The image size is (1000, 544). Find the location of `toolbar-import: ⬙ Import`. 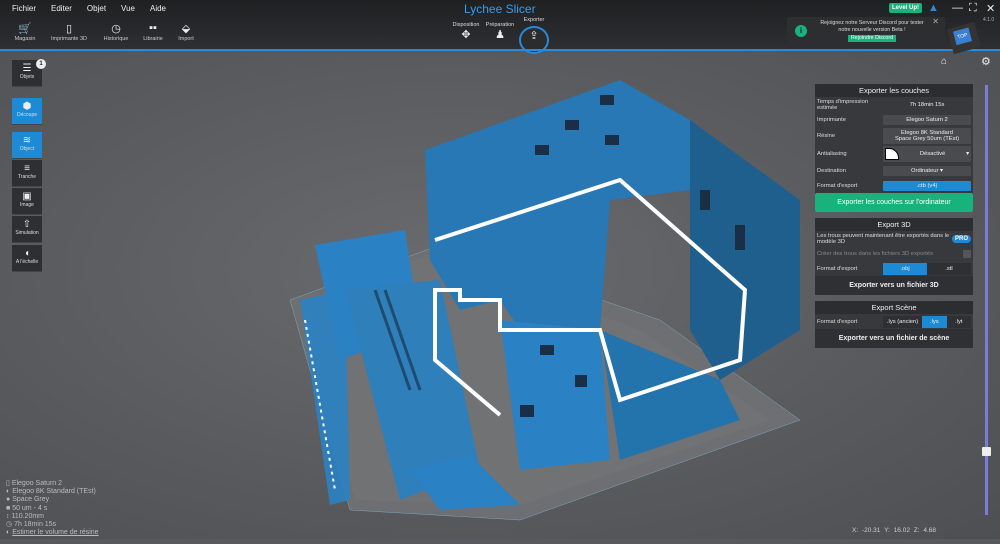

toolbar-import: ⬙ Import is located at coordinates (186, 32).